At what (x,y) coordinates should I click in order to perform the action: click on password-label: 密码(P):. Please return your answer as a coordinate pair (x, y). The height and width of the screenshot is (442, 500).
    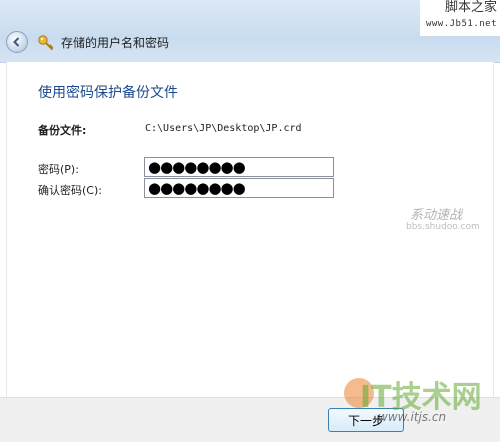
    Looking at the image, I should click on (58, 169).